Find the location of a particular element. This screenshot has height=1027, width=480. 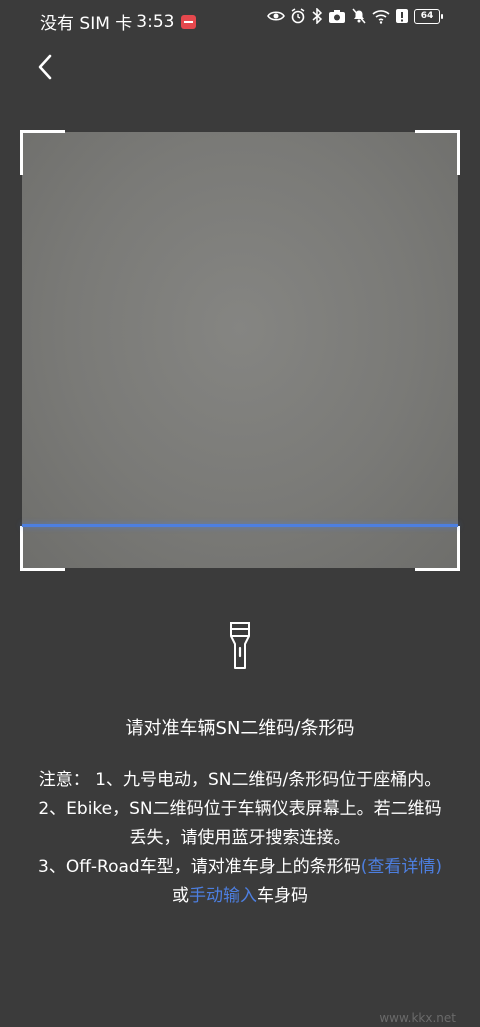

scan-line is located at coordinates (240, 525).